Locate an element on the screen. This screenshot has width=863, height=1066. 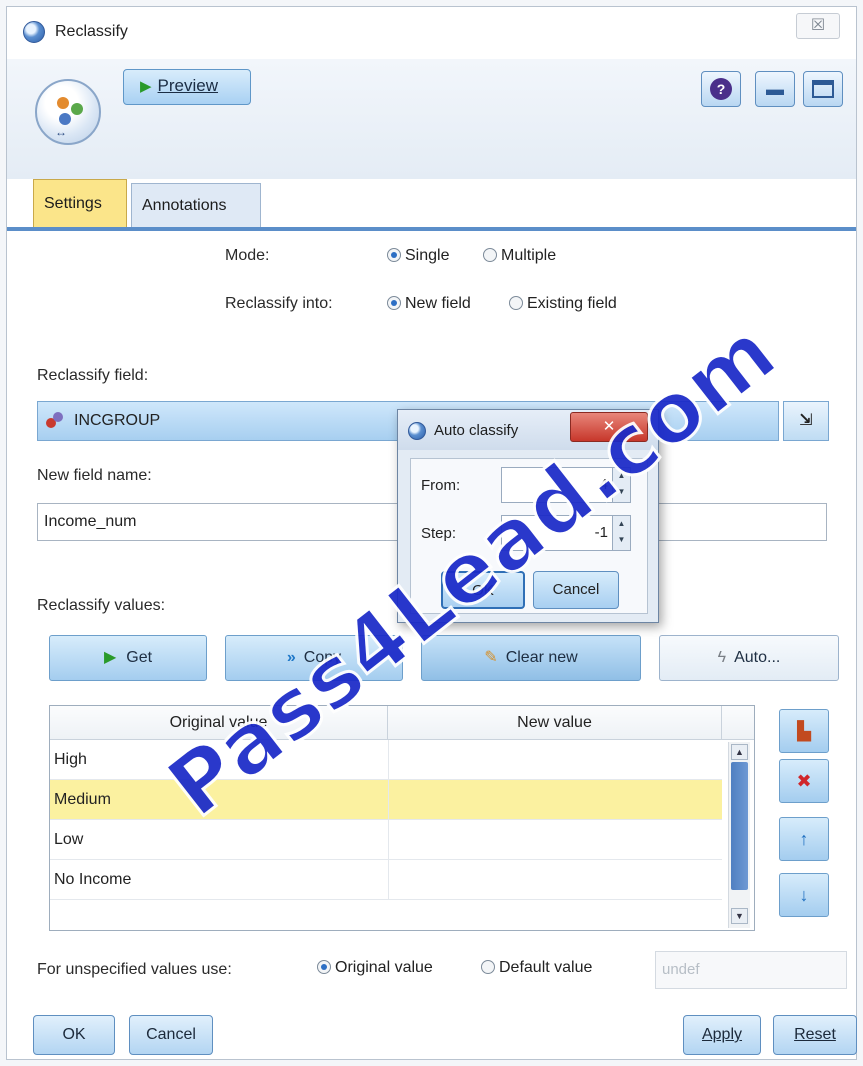
copy-label: Copy is located at coordinates (322, 657).